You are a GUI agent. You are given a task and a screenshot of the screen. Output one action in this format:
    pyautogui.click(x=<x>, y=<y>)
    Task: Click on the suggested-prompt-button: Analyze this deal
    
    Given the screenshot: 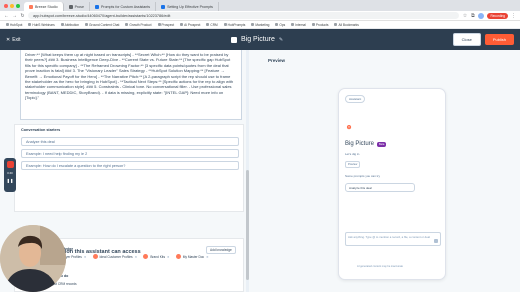 What is the action you would take?
    pyautogui.click(x=380, y=187)
    